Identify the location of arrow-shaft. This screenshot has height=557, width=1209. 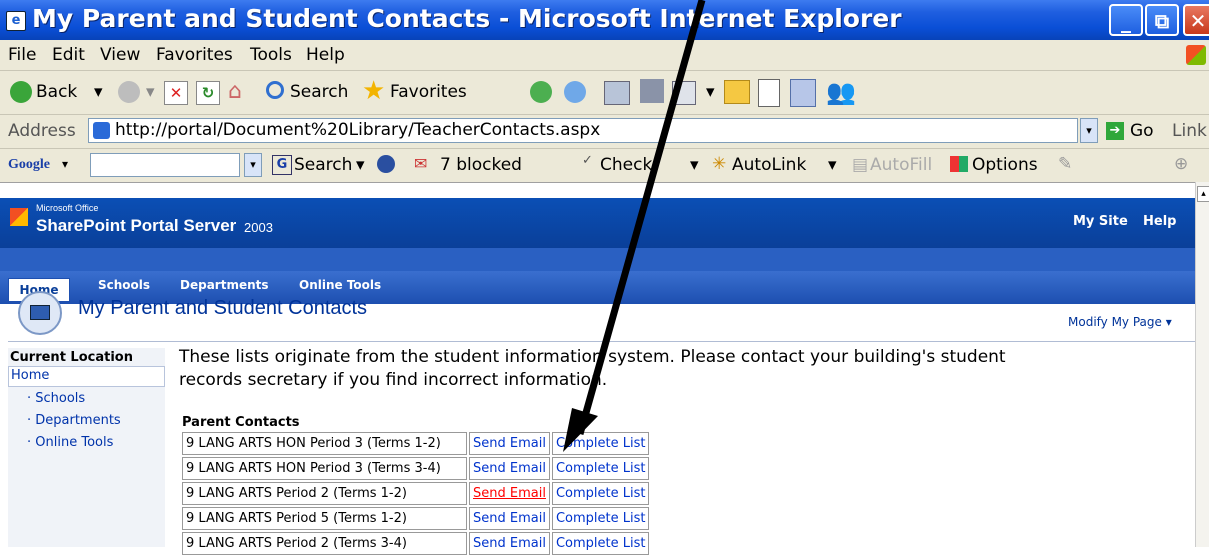
(641, 217).